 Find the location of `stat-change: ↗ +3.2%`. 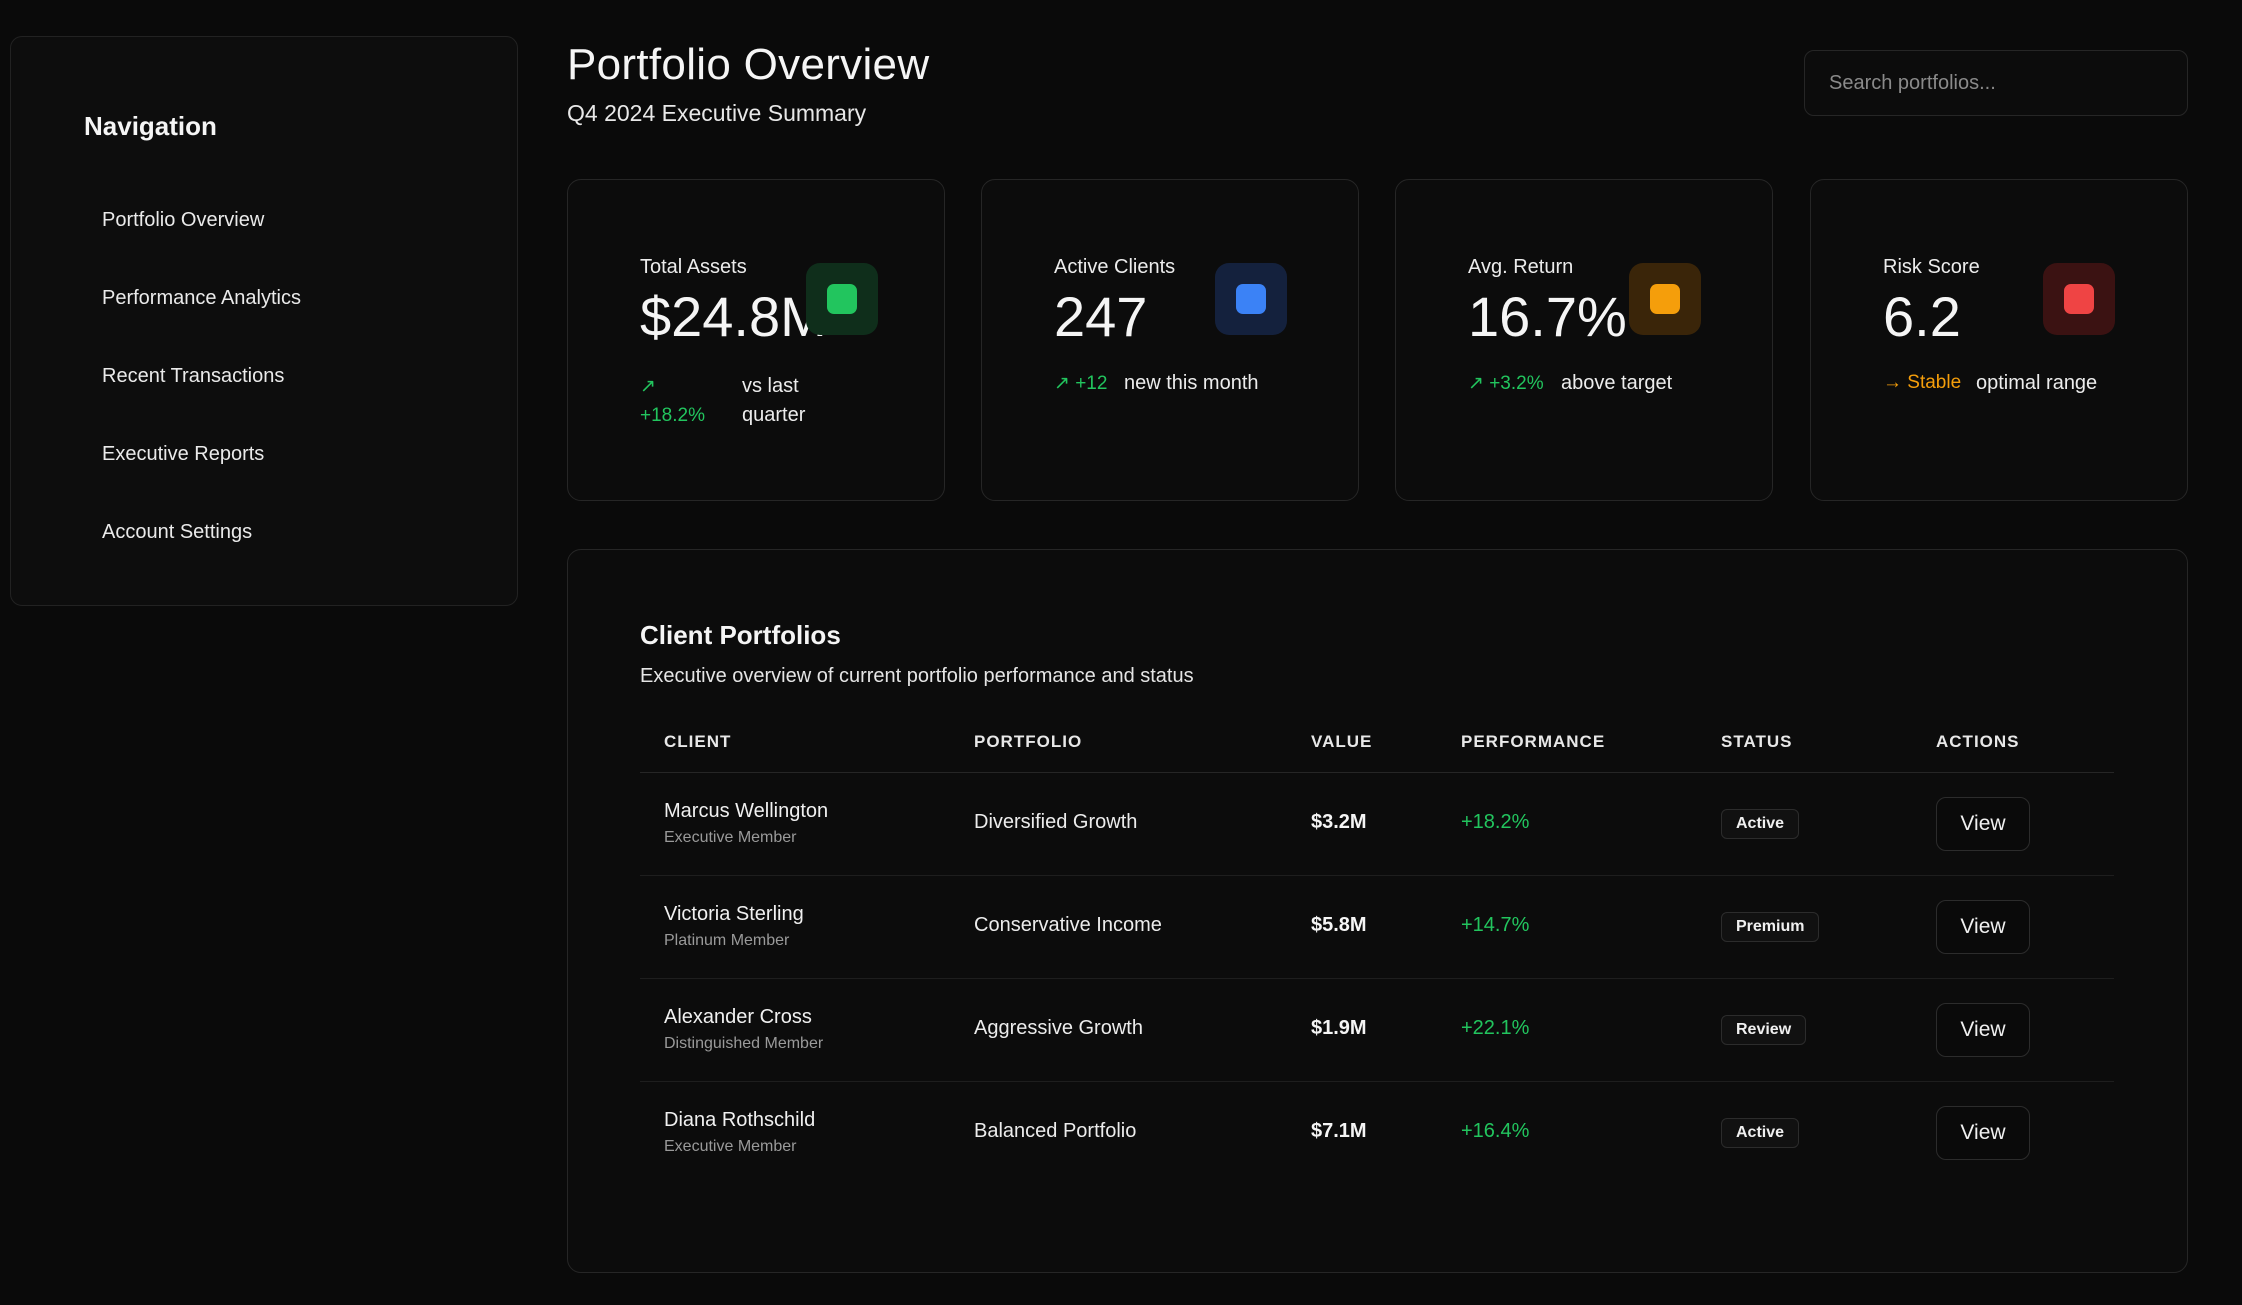

stat-change: ↗ +3.2% is located at coordinates (1506, 383).